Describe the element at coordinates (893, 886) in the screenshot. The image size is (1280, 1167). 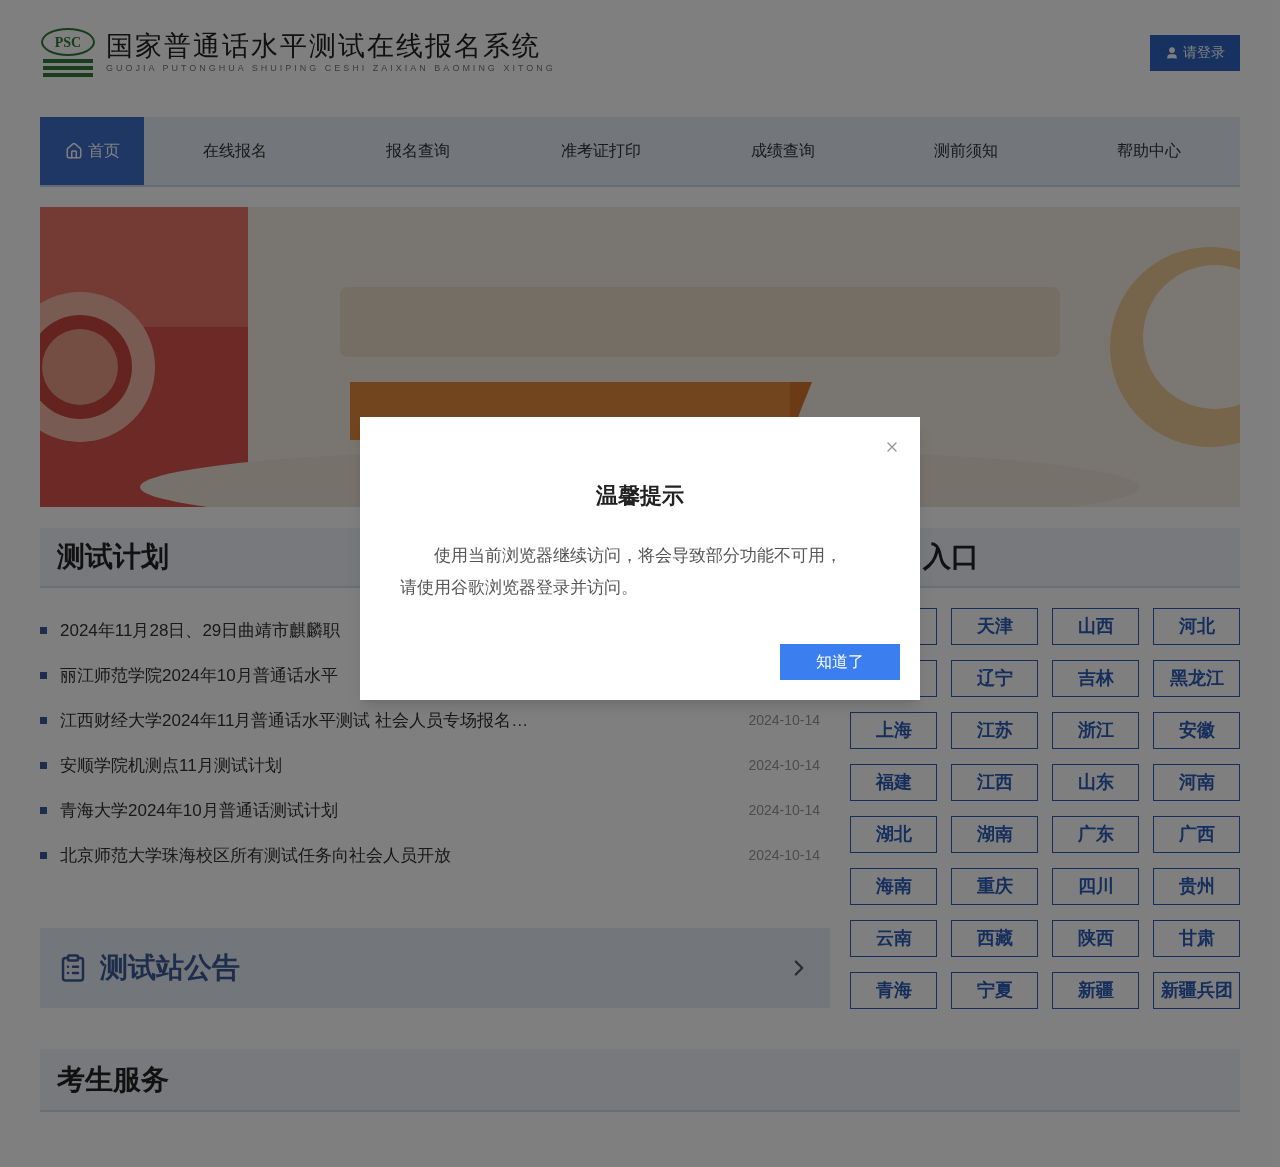
I see `province-button: 海南` at that location.